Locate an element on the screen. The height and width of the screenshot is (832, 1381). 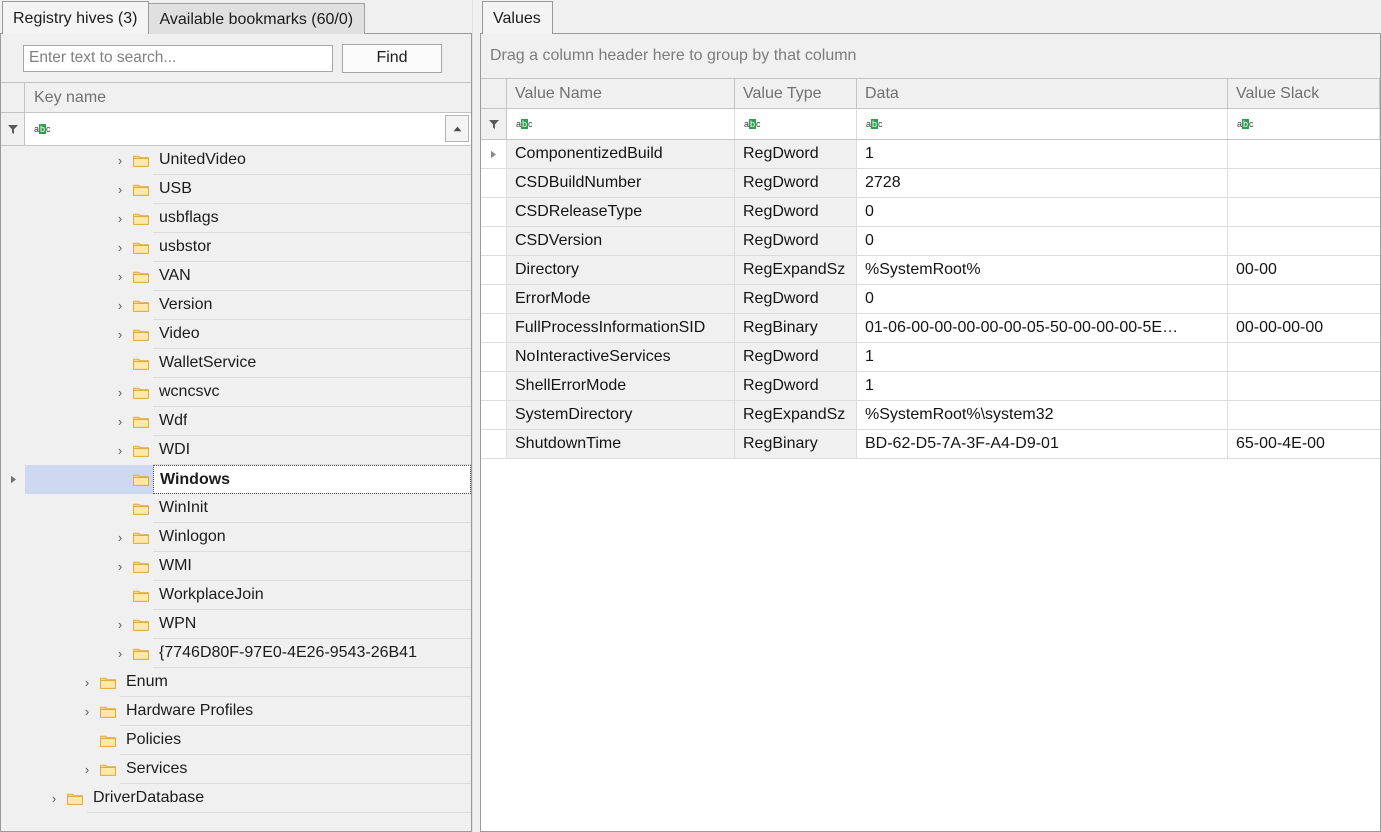
tab-available-bookmarks: Available bookmarks (60/0) is located at coordinates (257, 18).